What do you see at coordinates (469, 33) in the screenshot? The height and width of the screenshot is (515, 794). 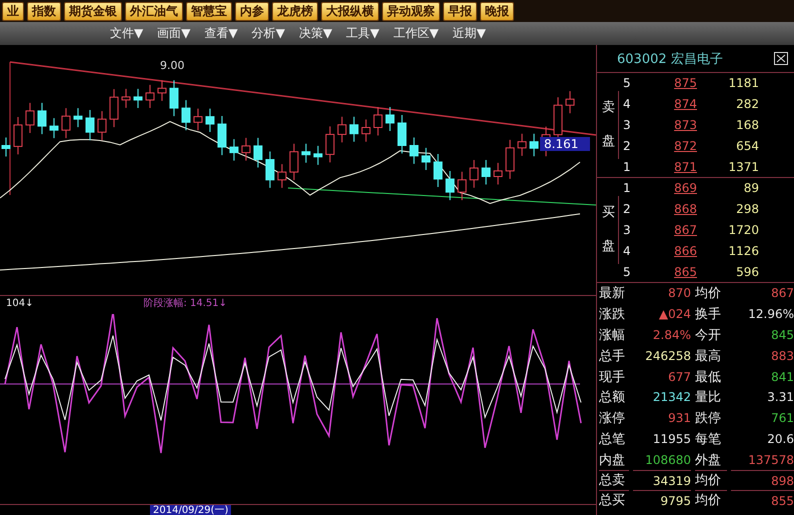 I see `menu-item: 近期▼` at bounding box center [469, 33].